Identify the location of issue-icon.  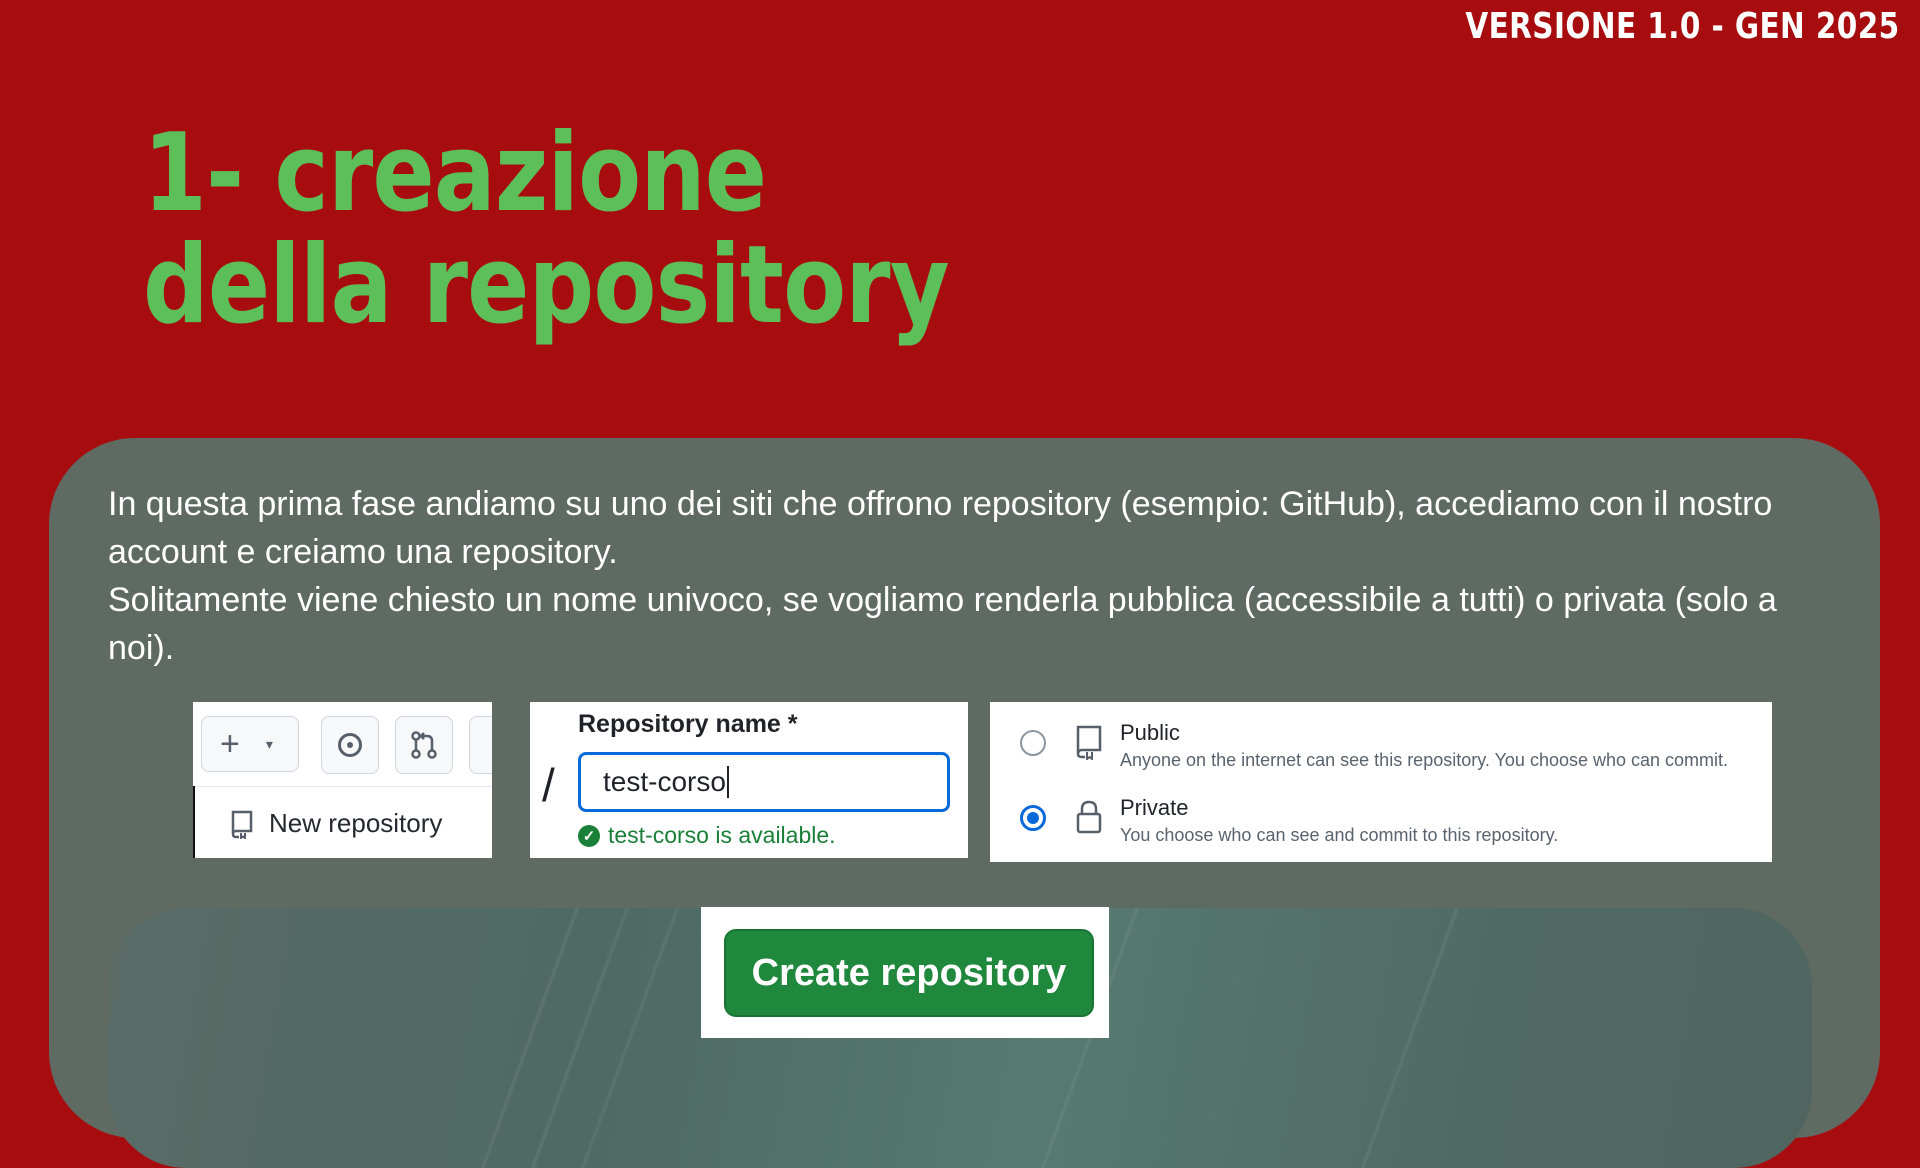
(350, 745).